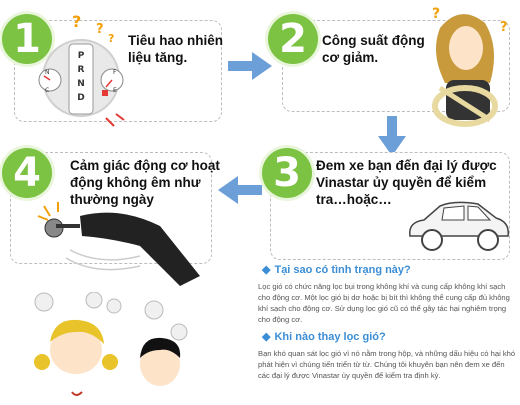 The image size is (520, 405). What do you see at coordinates (250, 66) in the screenshot?
I see `arrow-right-icon` at bounding box center [250, 66].